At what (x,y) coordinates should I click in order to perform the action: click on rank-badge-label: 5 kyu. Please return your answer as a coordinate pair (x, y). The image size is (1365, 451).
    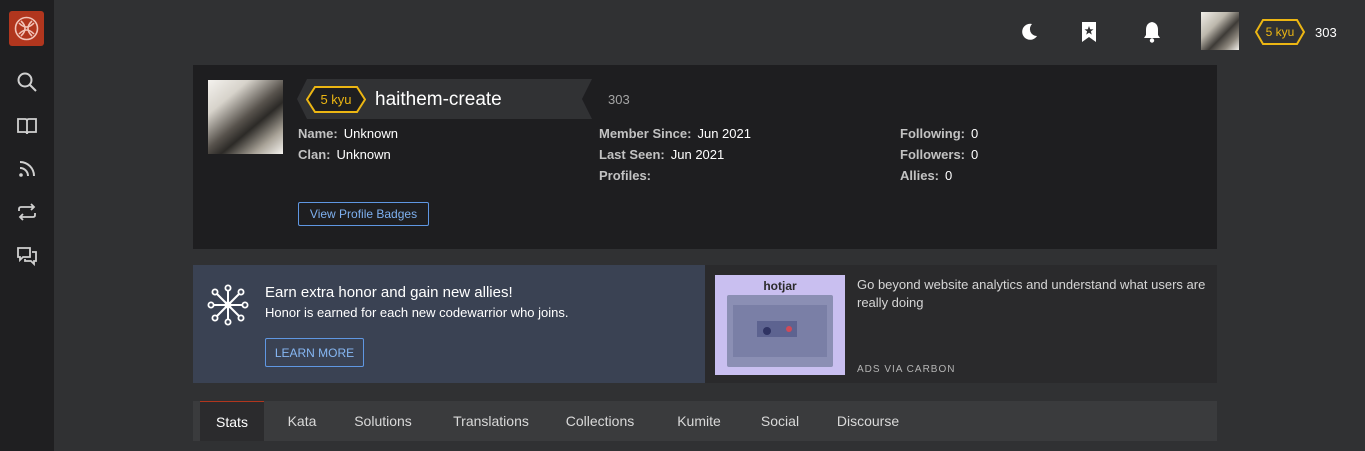
    Looking at the image, I should click on (1280, 32).